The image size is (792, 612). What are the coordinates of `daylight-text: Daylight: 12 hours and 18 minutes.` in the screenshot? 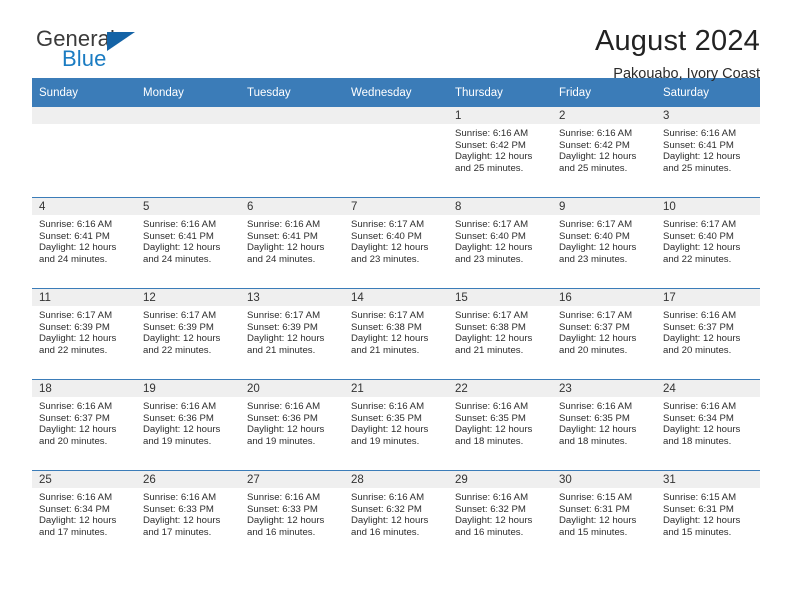 It's located at (702, 435).